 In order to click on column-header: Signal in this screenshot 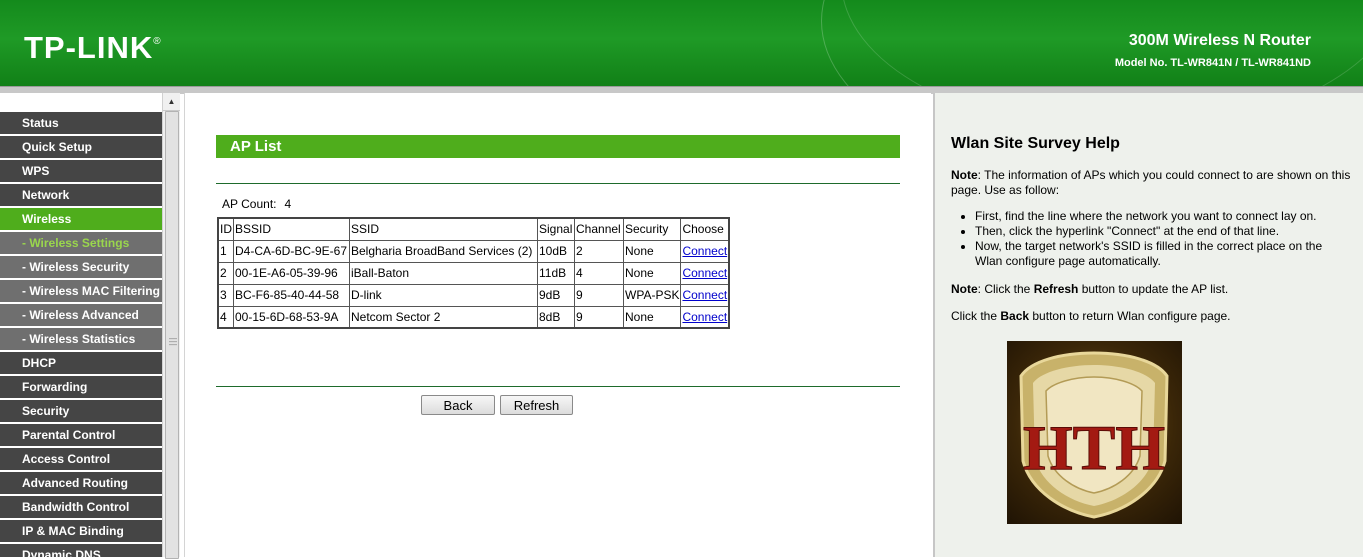, I will do `click(556, 229)`.